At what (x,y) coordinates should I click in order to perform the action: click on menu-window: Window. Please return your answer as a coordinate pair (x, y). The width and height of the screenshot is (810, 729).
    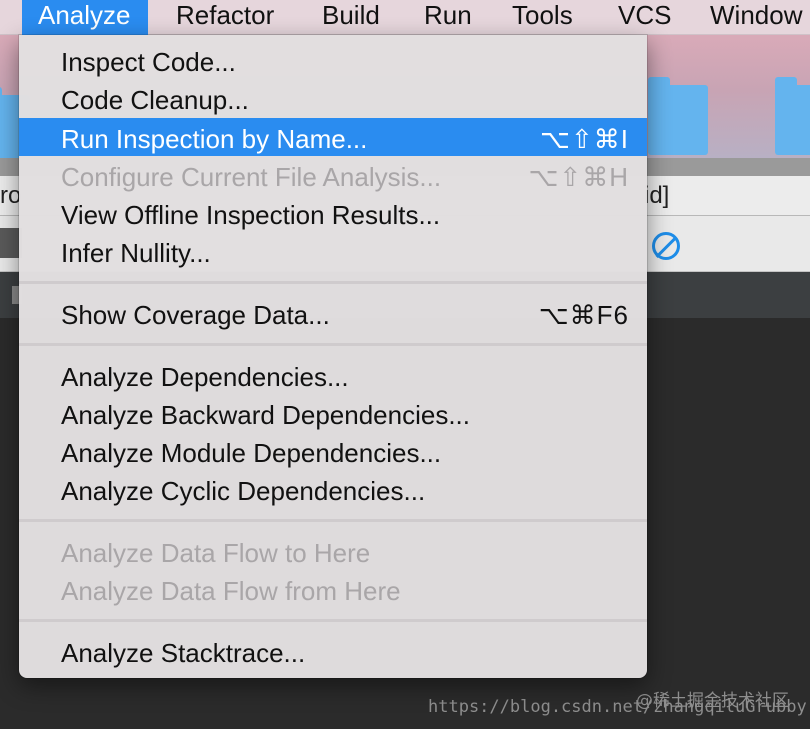
    Looking at the image, I should click on (756, 17).